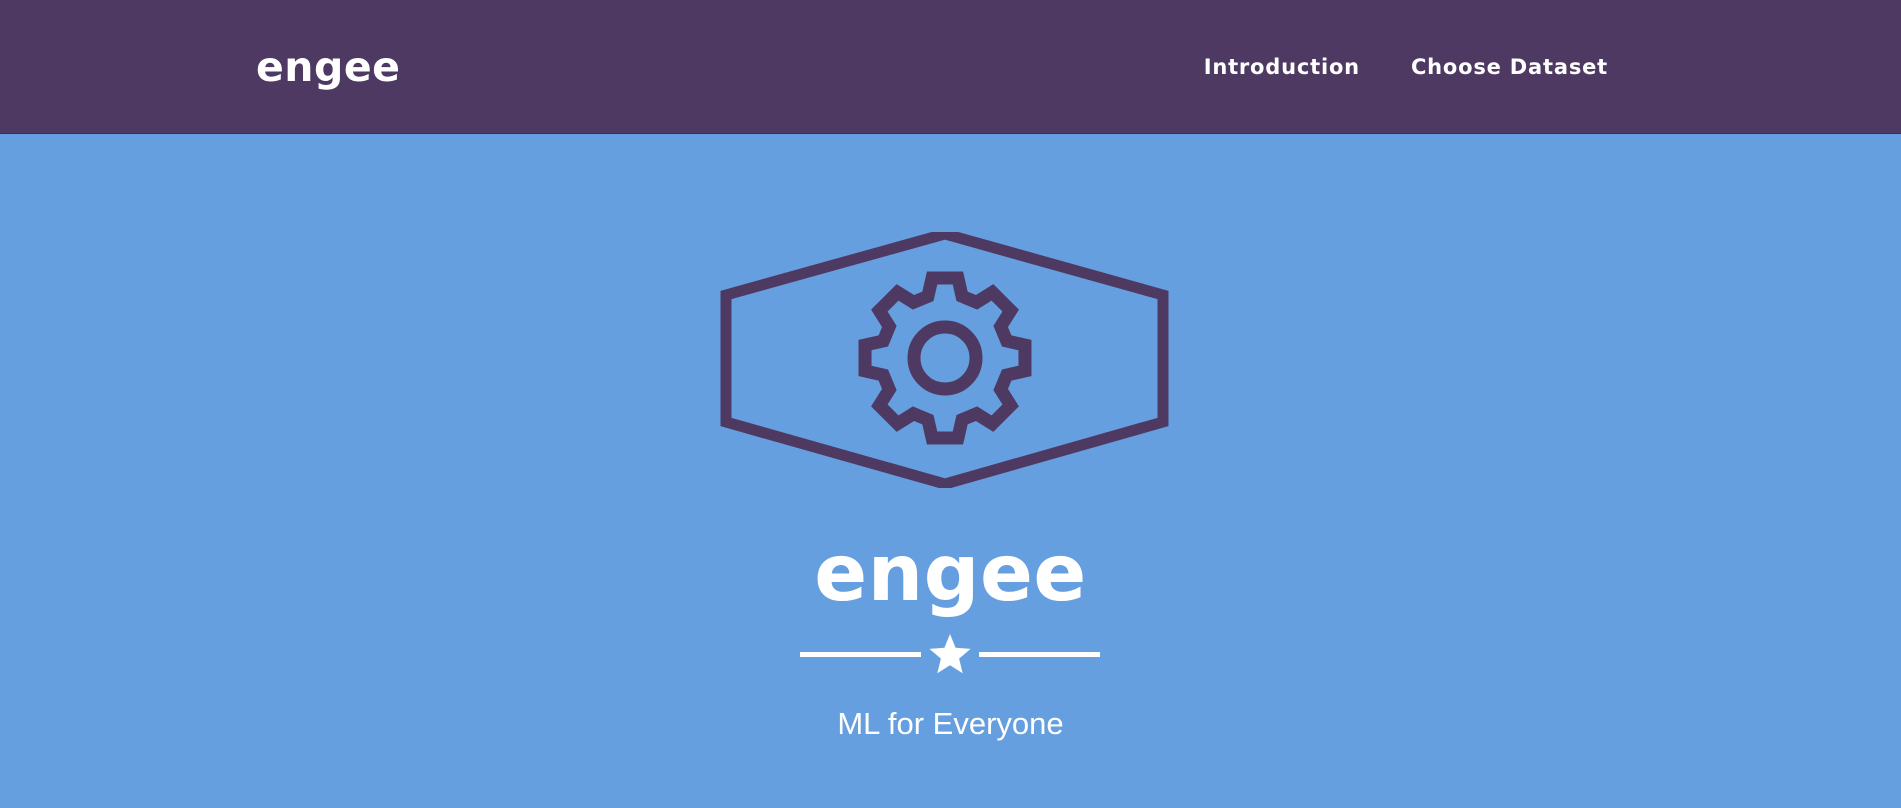 The width and height of the screenshot is (1901, 808). What do you see at coordinates (950, 574) in the screenshot?
I see `hero-title: engee` at bounding box center [950, 574].